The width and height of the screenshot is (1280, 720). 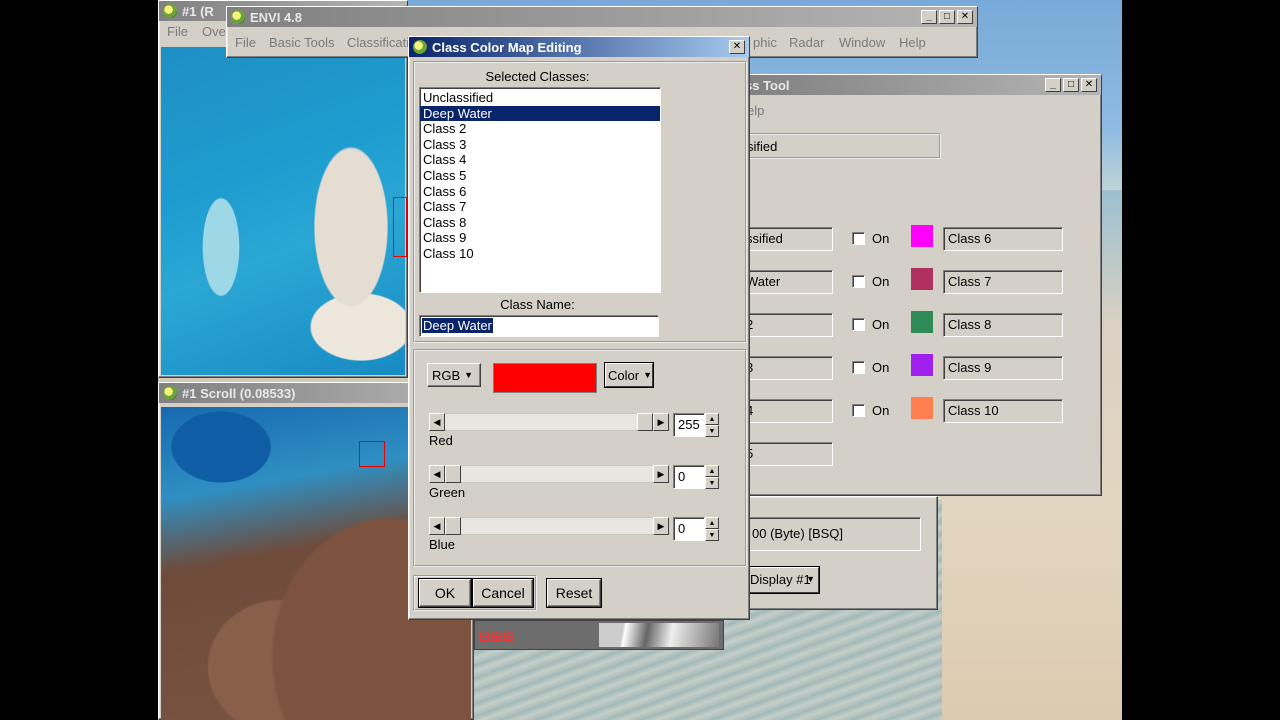 I want to click on green-slider-thumb, so click(x=453, y=474).